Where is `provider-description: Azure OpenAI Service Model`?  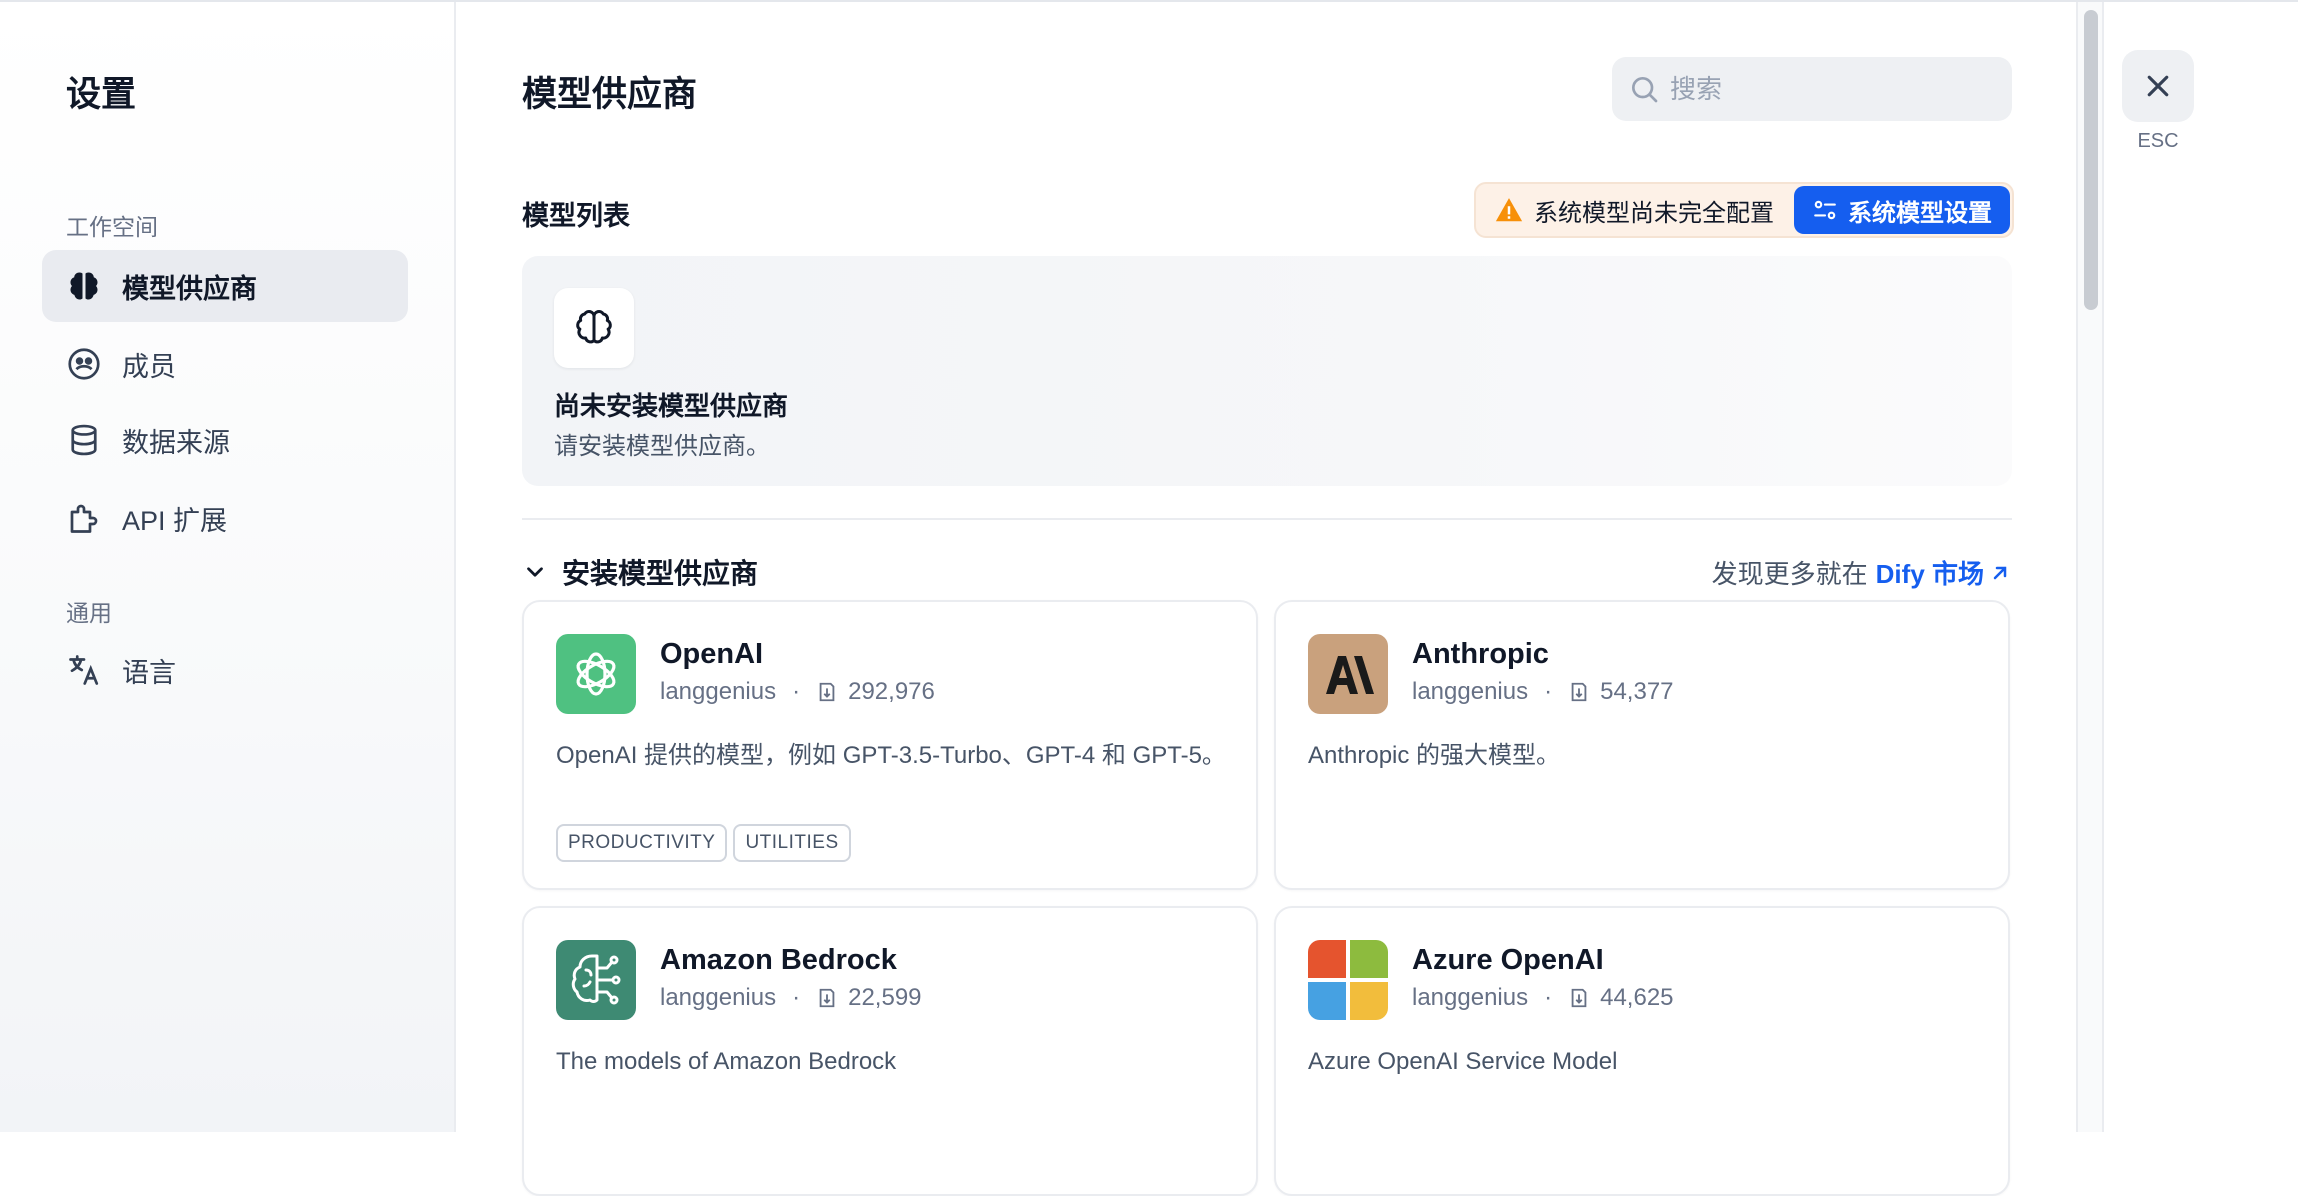
provider-description: Azure OpenAI Service Model is located at coordinates (1463, 1061).